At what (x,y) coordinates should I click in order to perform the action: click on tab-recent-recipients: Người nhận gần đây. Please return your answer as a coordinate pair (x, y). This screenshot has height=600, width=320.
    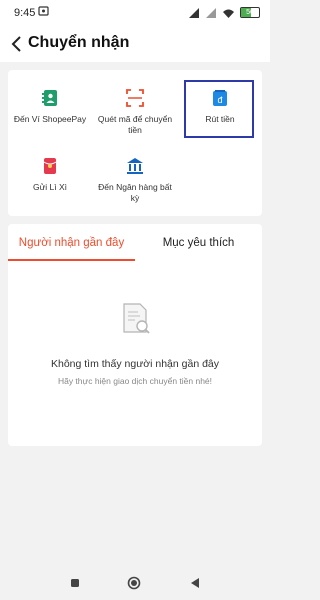
    Looking at the image, I should click on (71, 243).